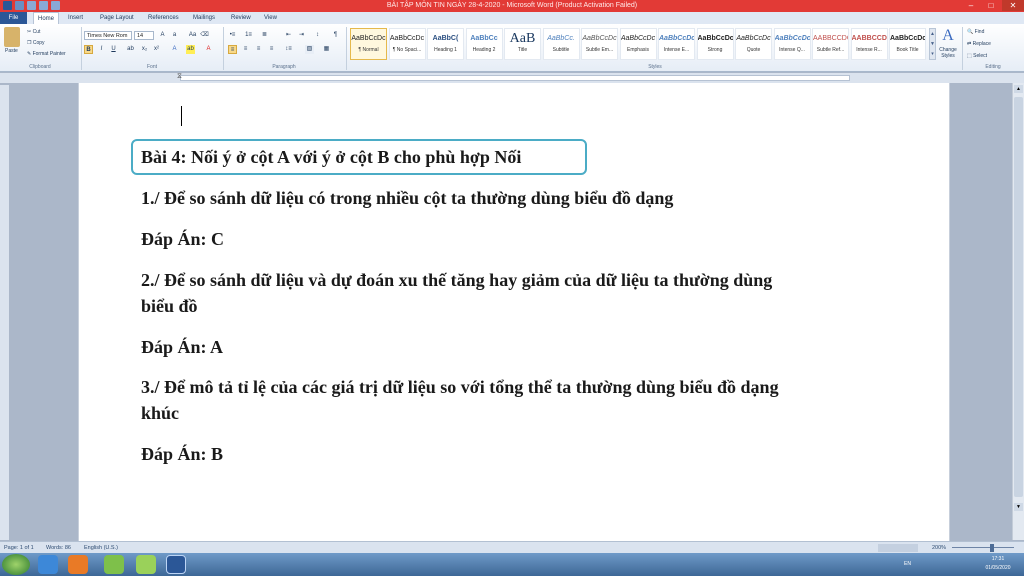 The width and height of the screenshot is (1024, 576). What do you see at coordinates (241, 18) in the screenshot?
I see `tab-review: Review` at bounding box center [241, 18].